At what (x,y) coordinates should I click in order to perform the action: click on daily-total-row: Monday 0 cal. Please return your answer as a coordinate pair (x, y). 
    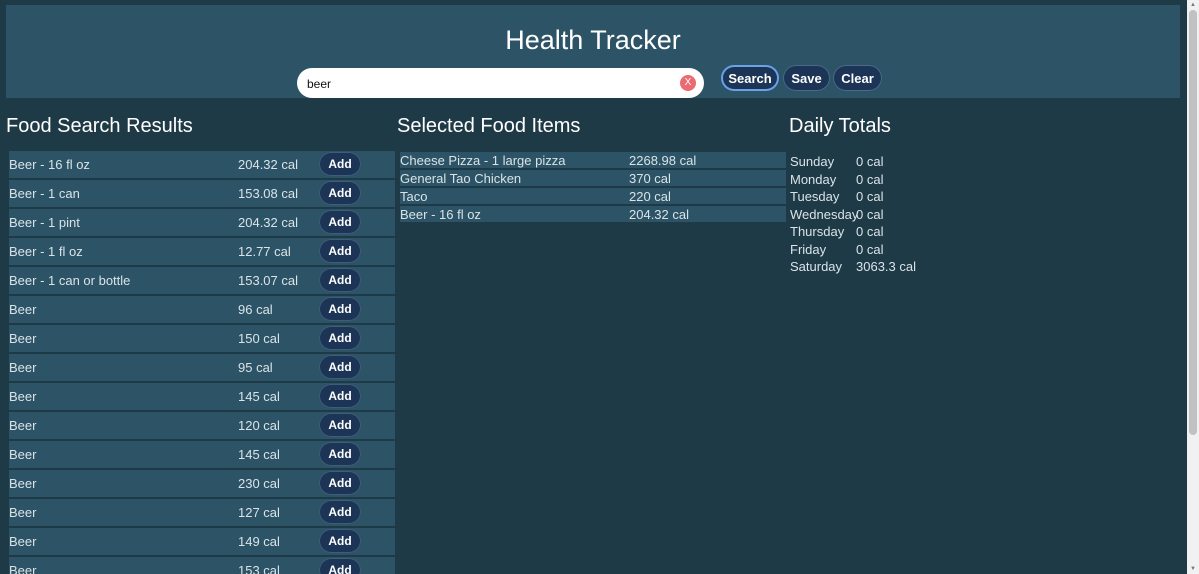
    Looking at the image, I should click on (870, 180).